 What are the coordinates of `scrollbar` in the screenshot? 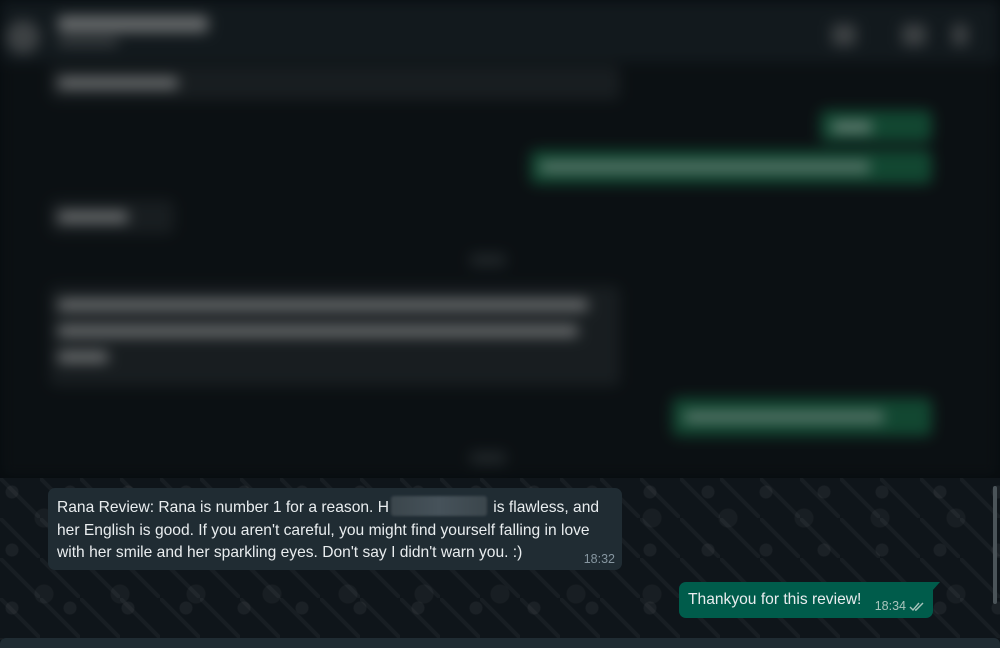 It's located at (995, 545).